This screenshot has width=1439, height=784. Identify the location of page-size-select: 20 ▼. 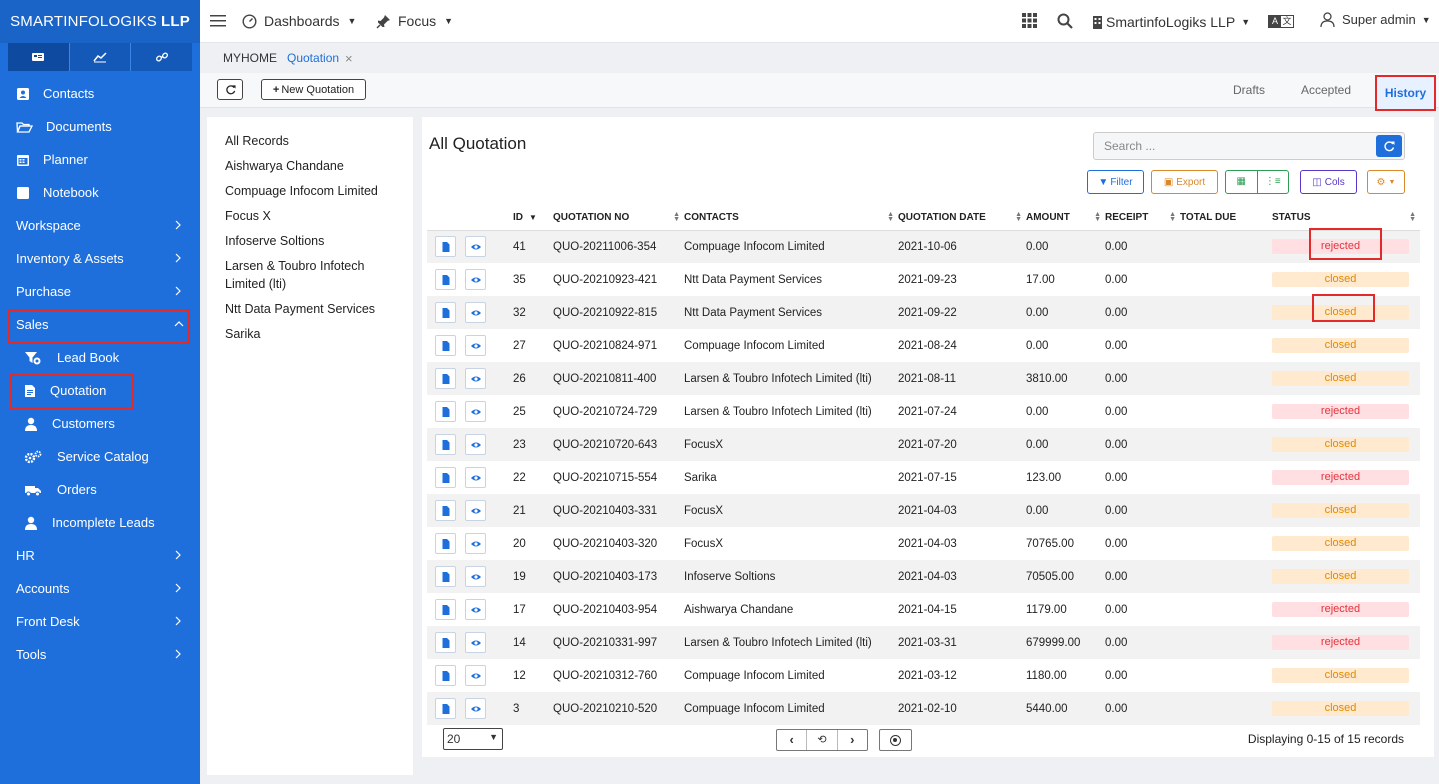
(473, 739).